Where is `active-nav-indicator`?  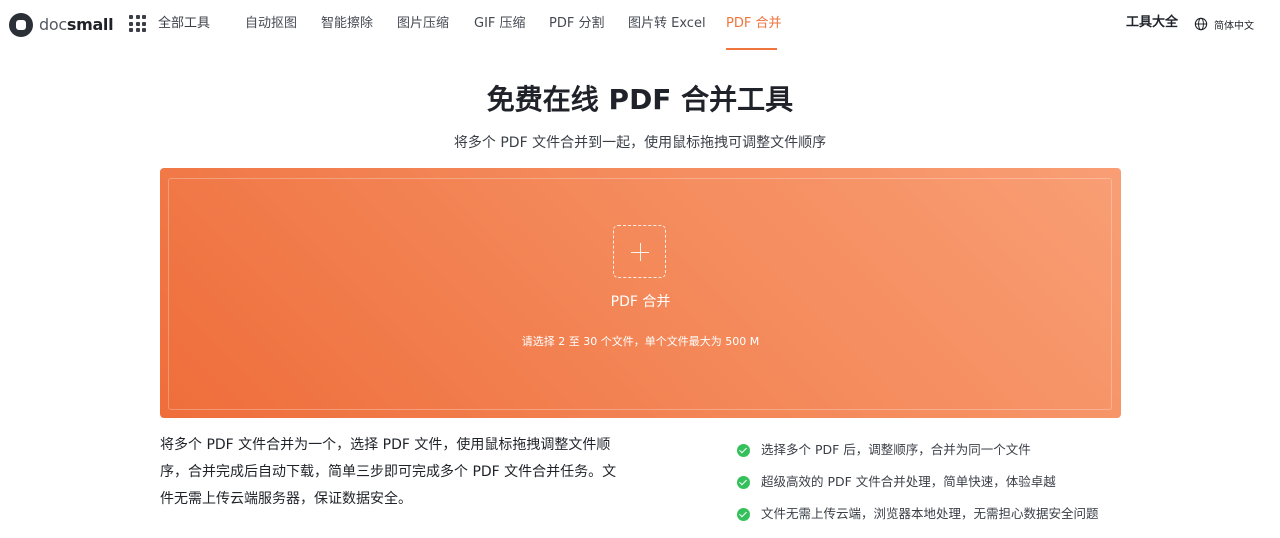 active-nav-indicator is located at coordinates (751, 49).